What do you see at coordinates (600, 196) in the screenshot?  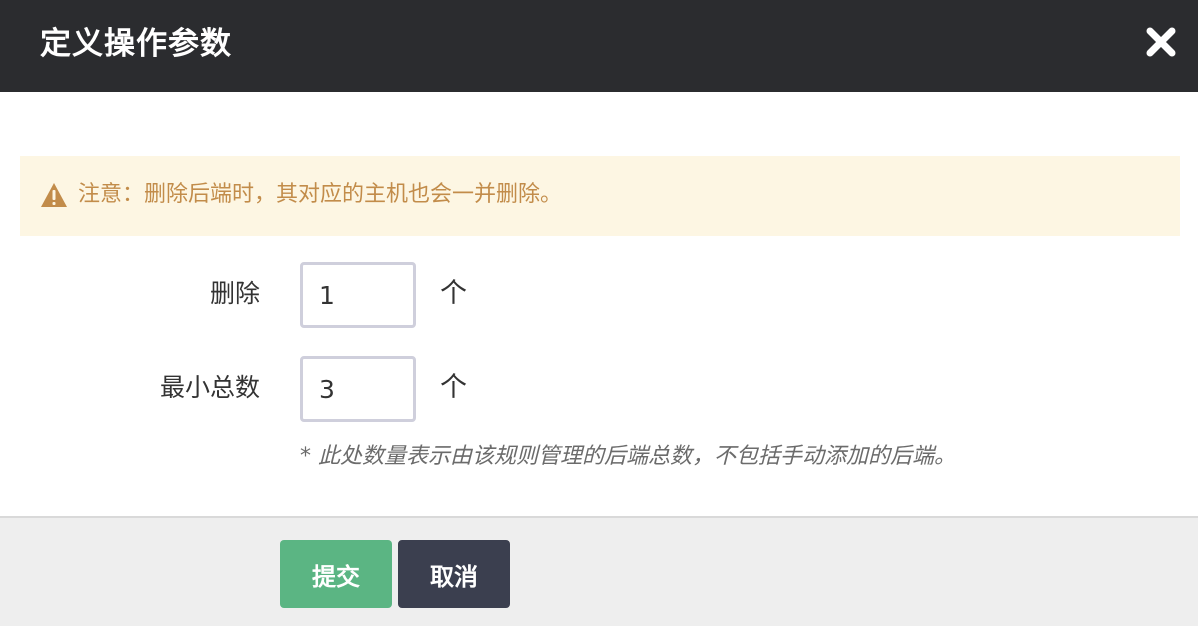 I see `warning-alert: 注意：删除后端时，其对应的主机也会一并删除。` at bounding box center [600, 196].